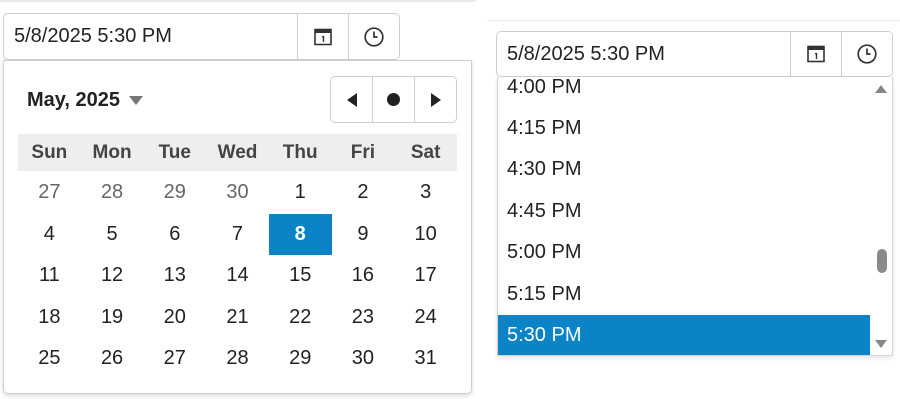  What do you see at coordinates (112, 359) in the screenshot?
I see `day-cell: 26` at bounding box center [112, 359].